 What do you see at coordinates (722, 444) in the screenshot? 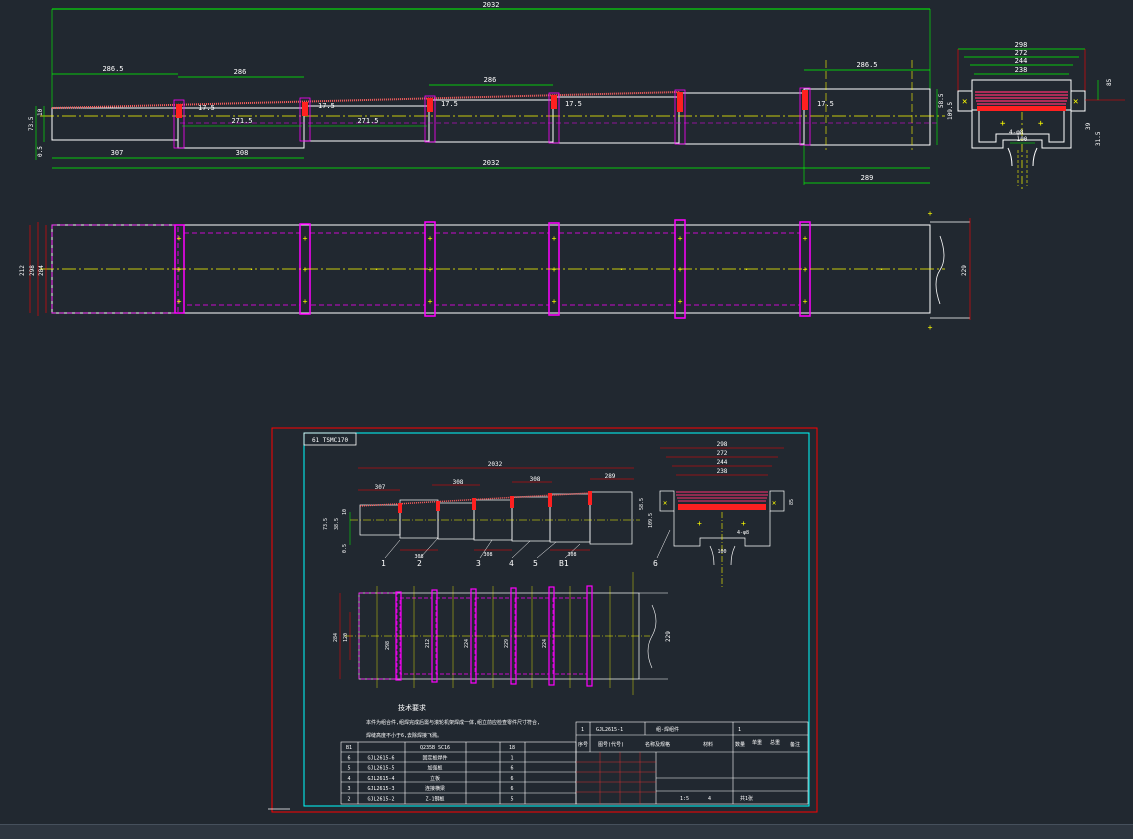
I see `mini-sec-1: 298` at bounding box center [722, 444].